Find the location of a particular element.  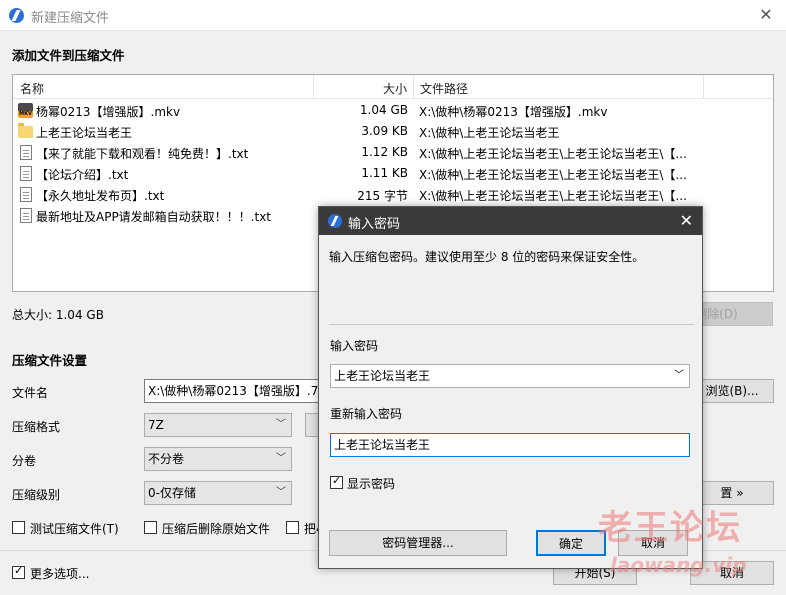

total-size: 总大小: 1.04 GB is located at coordinates (58, 315).